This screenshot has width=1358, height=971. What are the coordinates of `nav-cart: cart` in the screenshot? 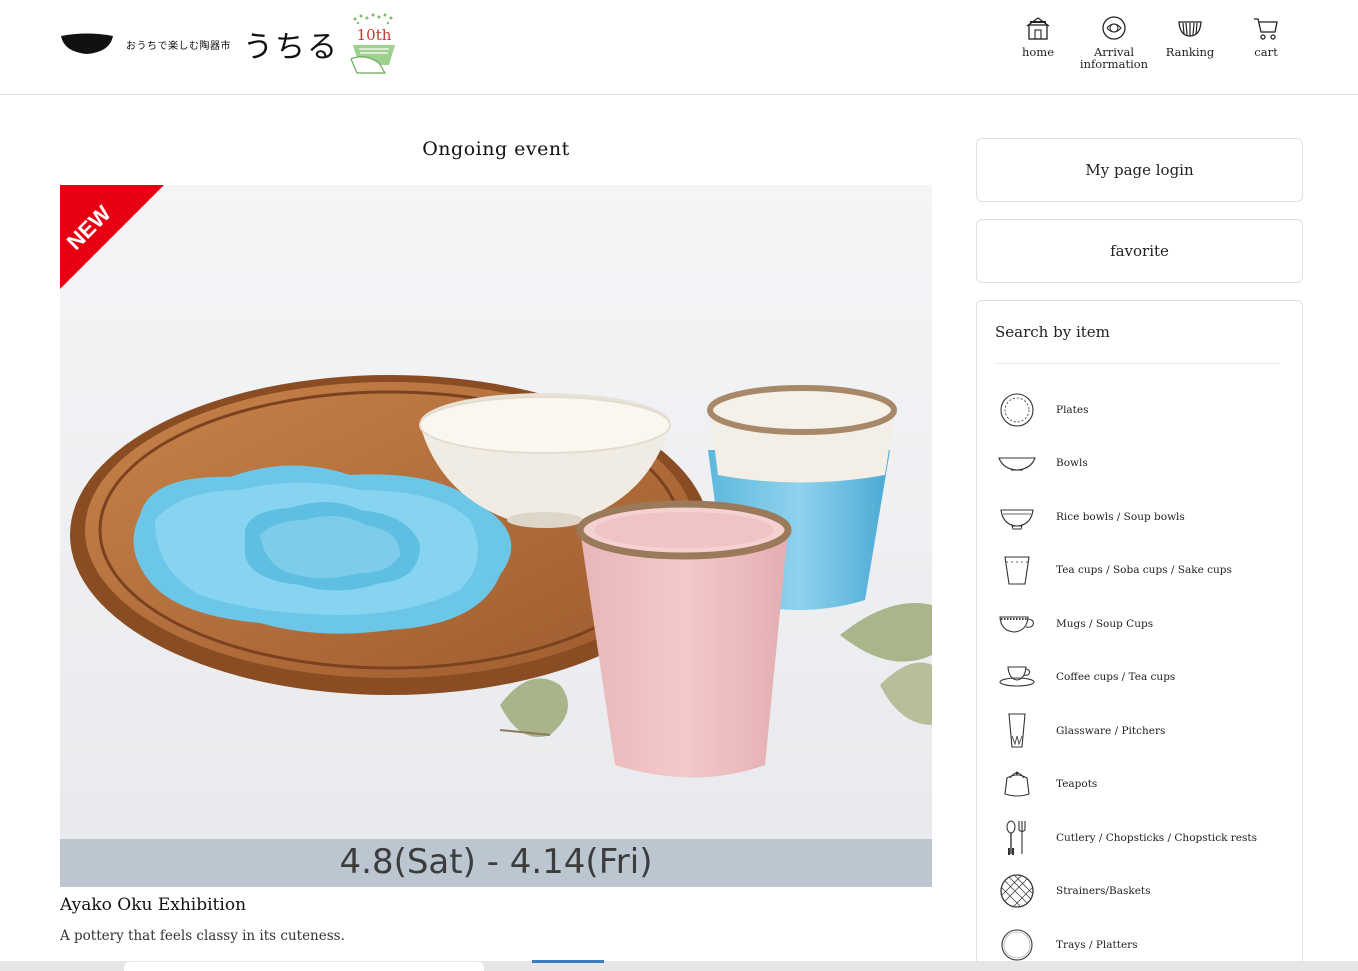 It's located at (1266, 42).